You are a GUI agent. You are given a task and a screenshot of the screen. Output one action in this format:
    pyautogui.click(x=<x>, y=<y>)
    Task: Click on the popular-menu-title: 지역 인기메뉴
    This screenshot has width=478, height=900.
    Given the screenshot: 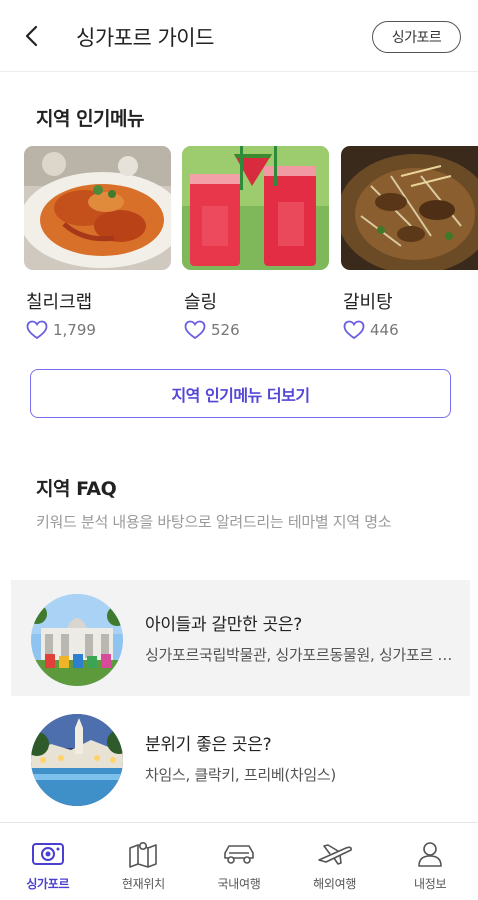 What is the action you would take?
    pyautogui.click(x=90, y=119)
    